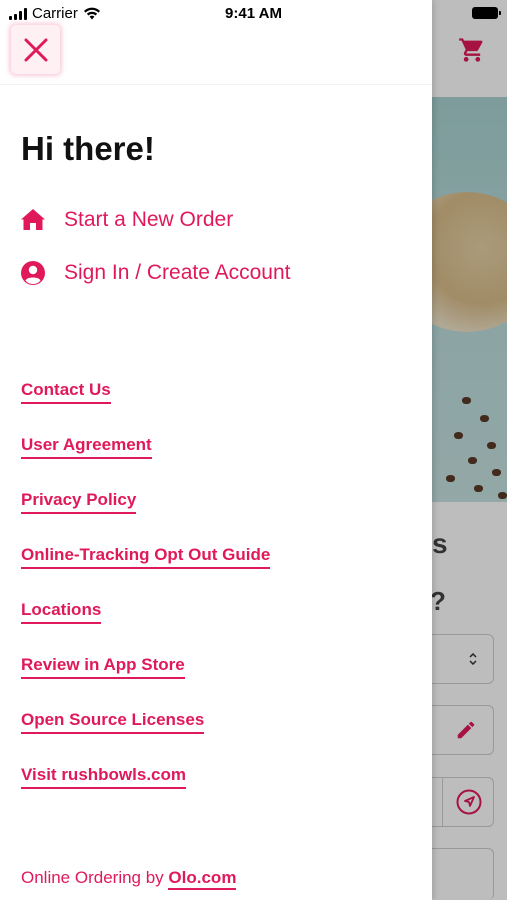  I want to click on visit-website-link: Visit rushbowls.com, so click(104, 777).